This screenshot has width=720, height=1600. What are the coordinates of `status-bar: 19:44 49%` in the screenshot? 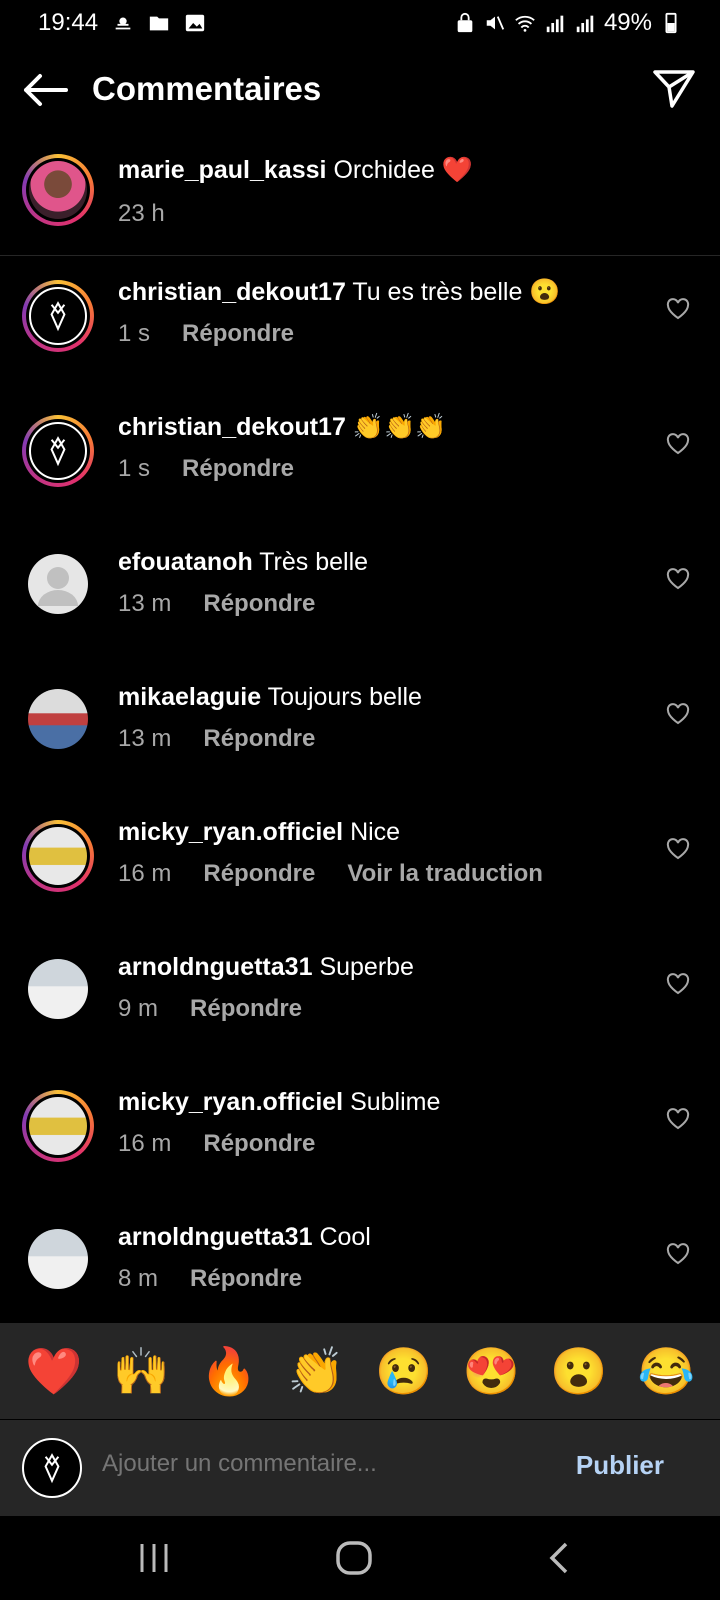 It's located at (360, 23).